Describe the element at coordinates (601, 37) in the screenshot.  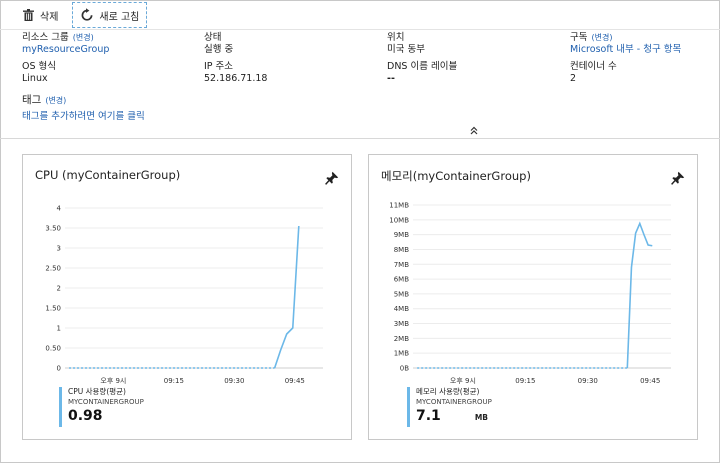
I see `subscription-edit-link: (변경)` at that location.